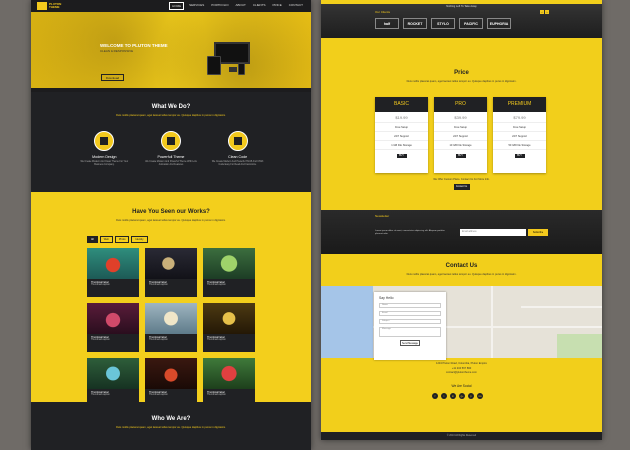  Describe the element at coordinates (237, 141) in the screenshot. I see `printer-icon` at that location.